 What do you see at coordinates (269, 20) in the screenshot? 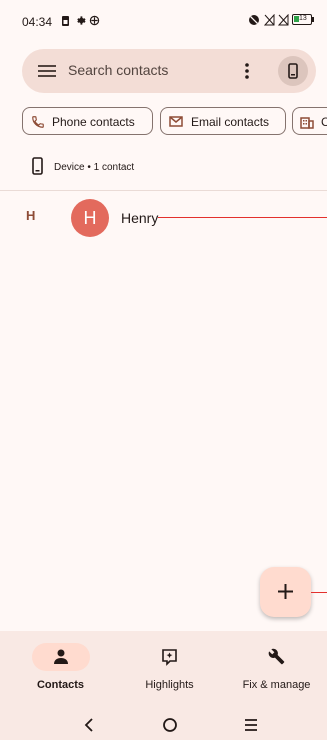
I see `signal-icon` at bounding box center [269, 20].